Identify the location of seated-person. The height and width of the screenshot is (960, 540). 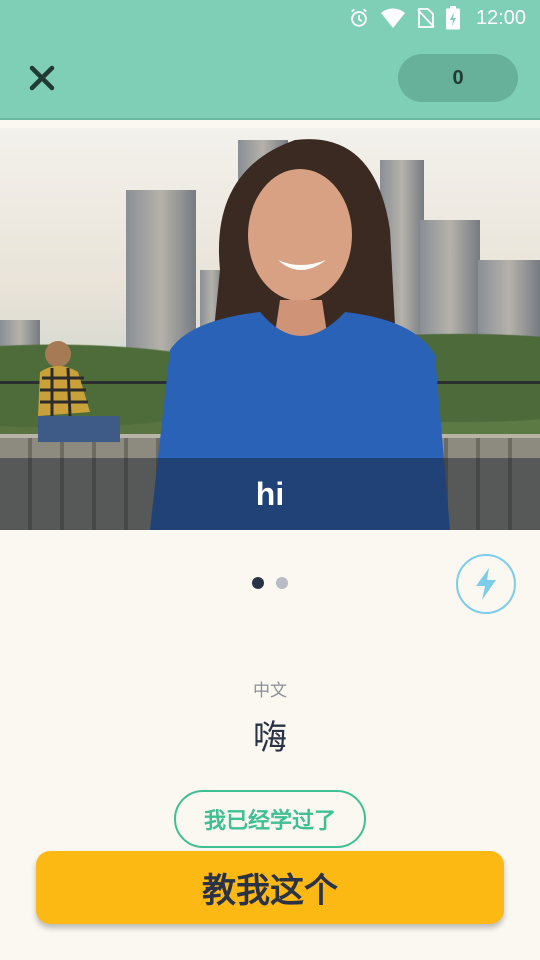
(79, 391).